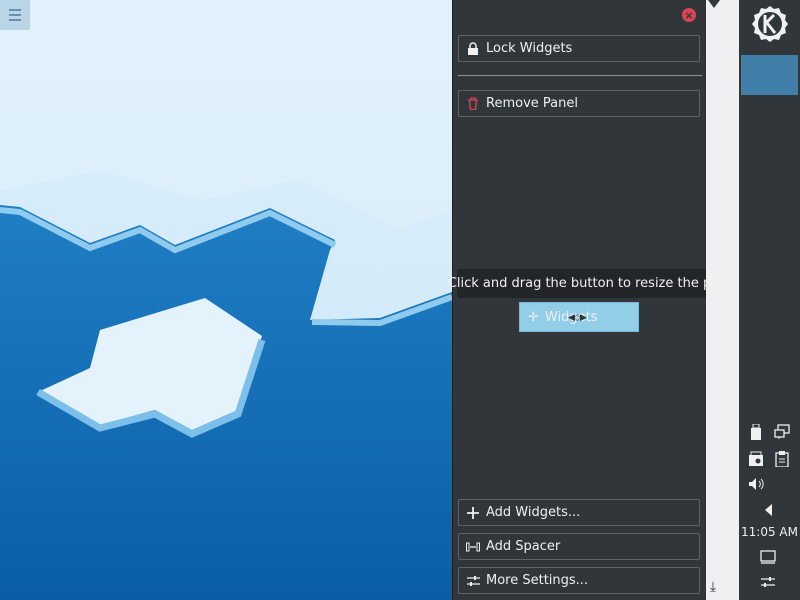 This screenshot has height=600, width=800. Describe the element at coordinates (473, 49) in the screenshot. I see `lock-icon` at that location.